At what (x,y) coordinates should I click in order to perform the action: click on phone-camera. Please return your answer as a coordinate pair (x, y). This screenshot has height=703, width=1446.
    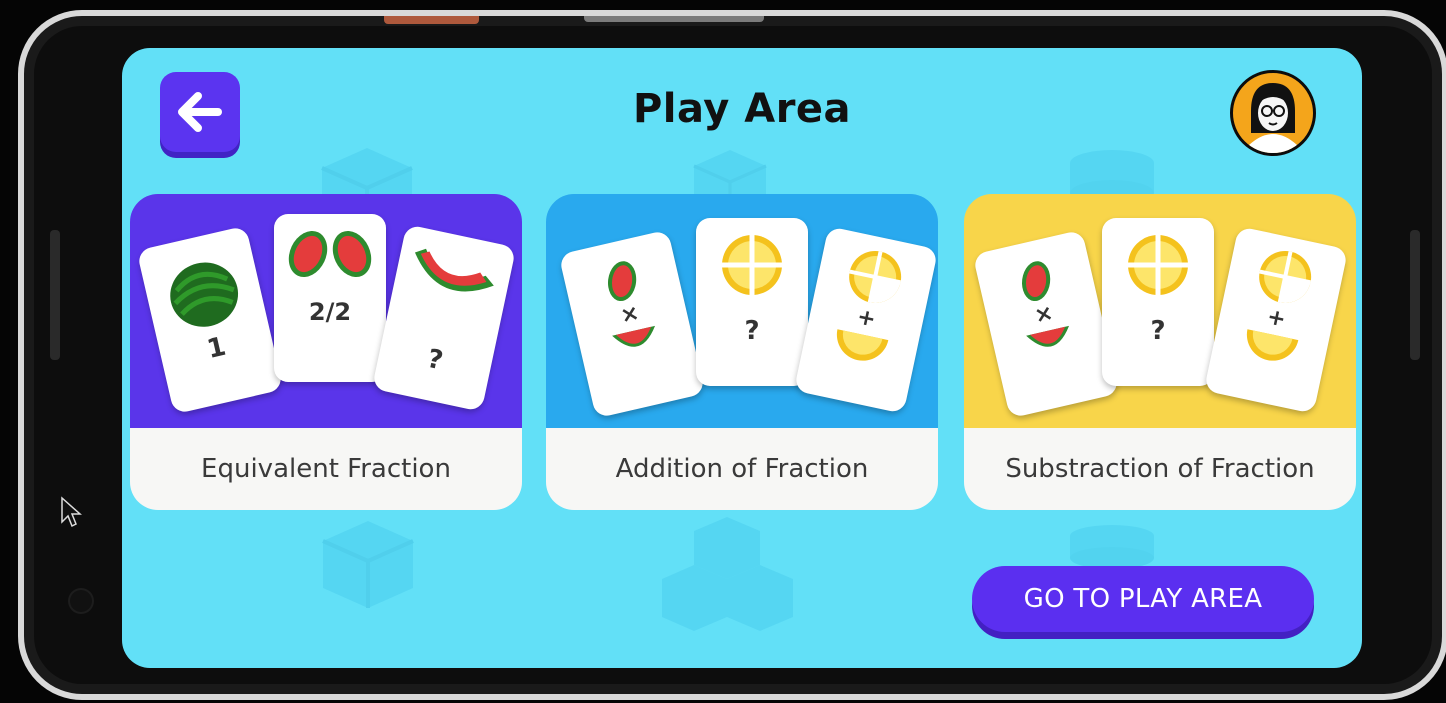
    Looking at the image, I should click on (81, 601).